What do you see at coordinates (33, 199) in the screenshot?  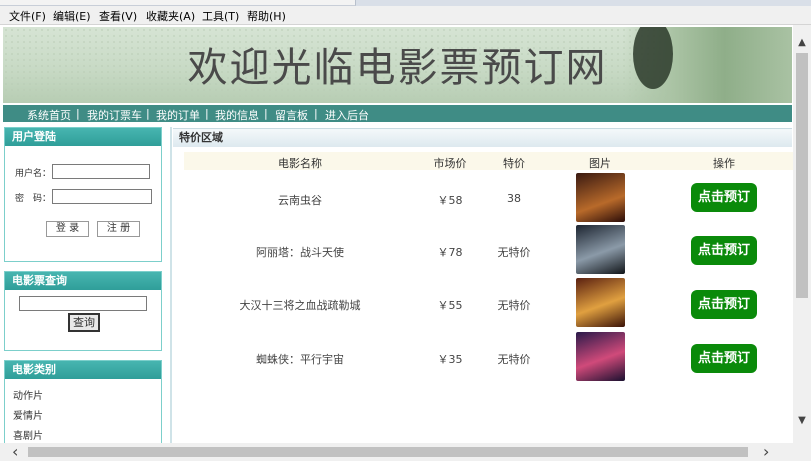 I see `password-label: 密 码：` at bounding box center [33, 199].